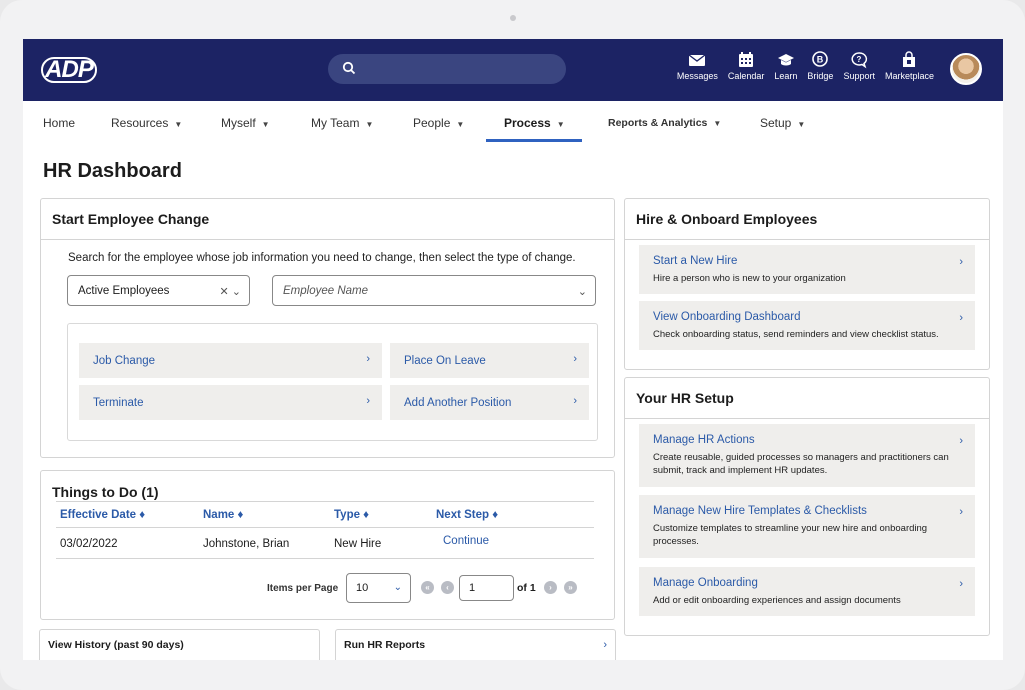 This screenshot has width=1025, height=690. What do you see at coordinates (325, 558) in the screenshot?
I see `table-row-border` at bounding box center [325, 558].